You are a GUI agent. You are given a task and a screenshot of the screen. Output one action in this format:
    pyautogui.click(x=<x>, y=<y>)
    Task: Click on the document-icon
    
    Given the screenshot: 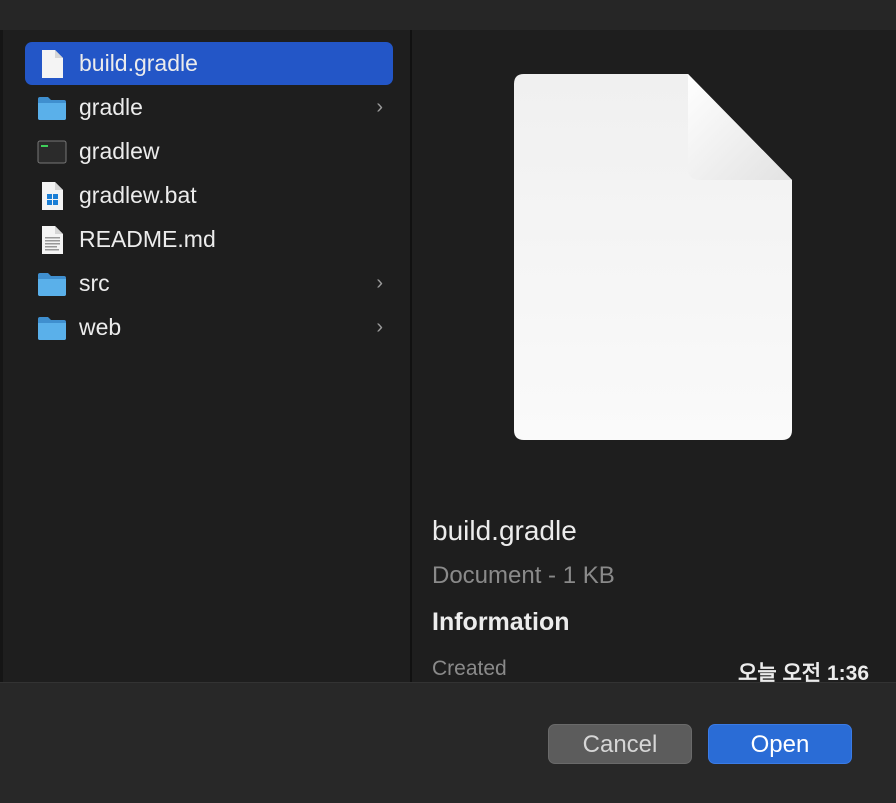 What is the action you would take?
    pyautogui.click(x=52, y=64)
    